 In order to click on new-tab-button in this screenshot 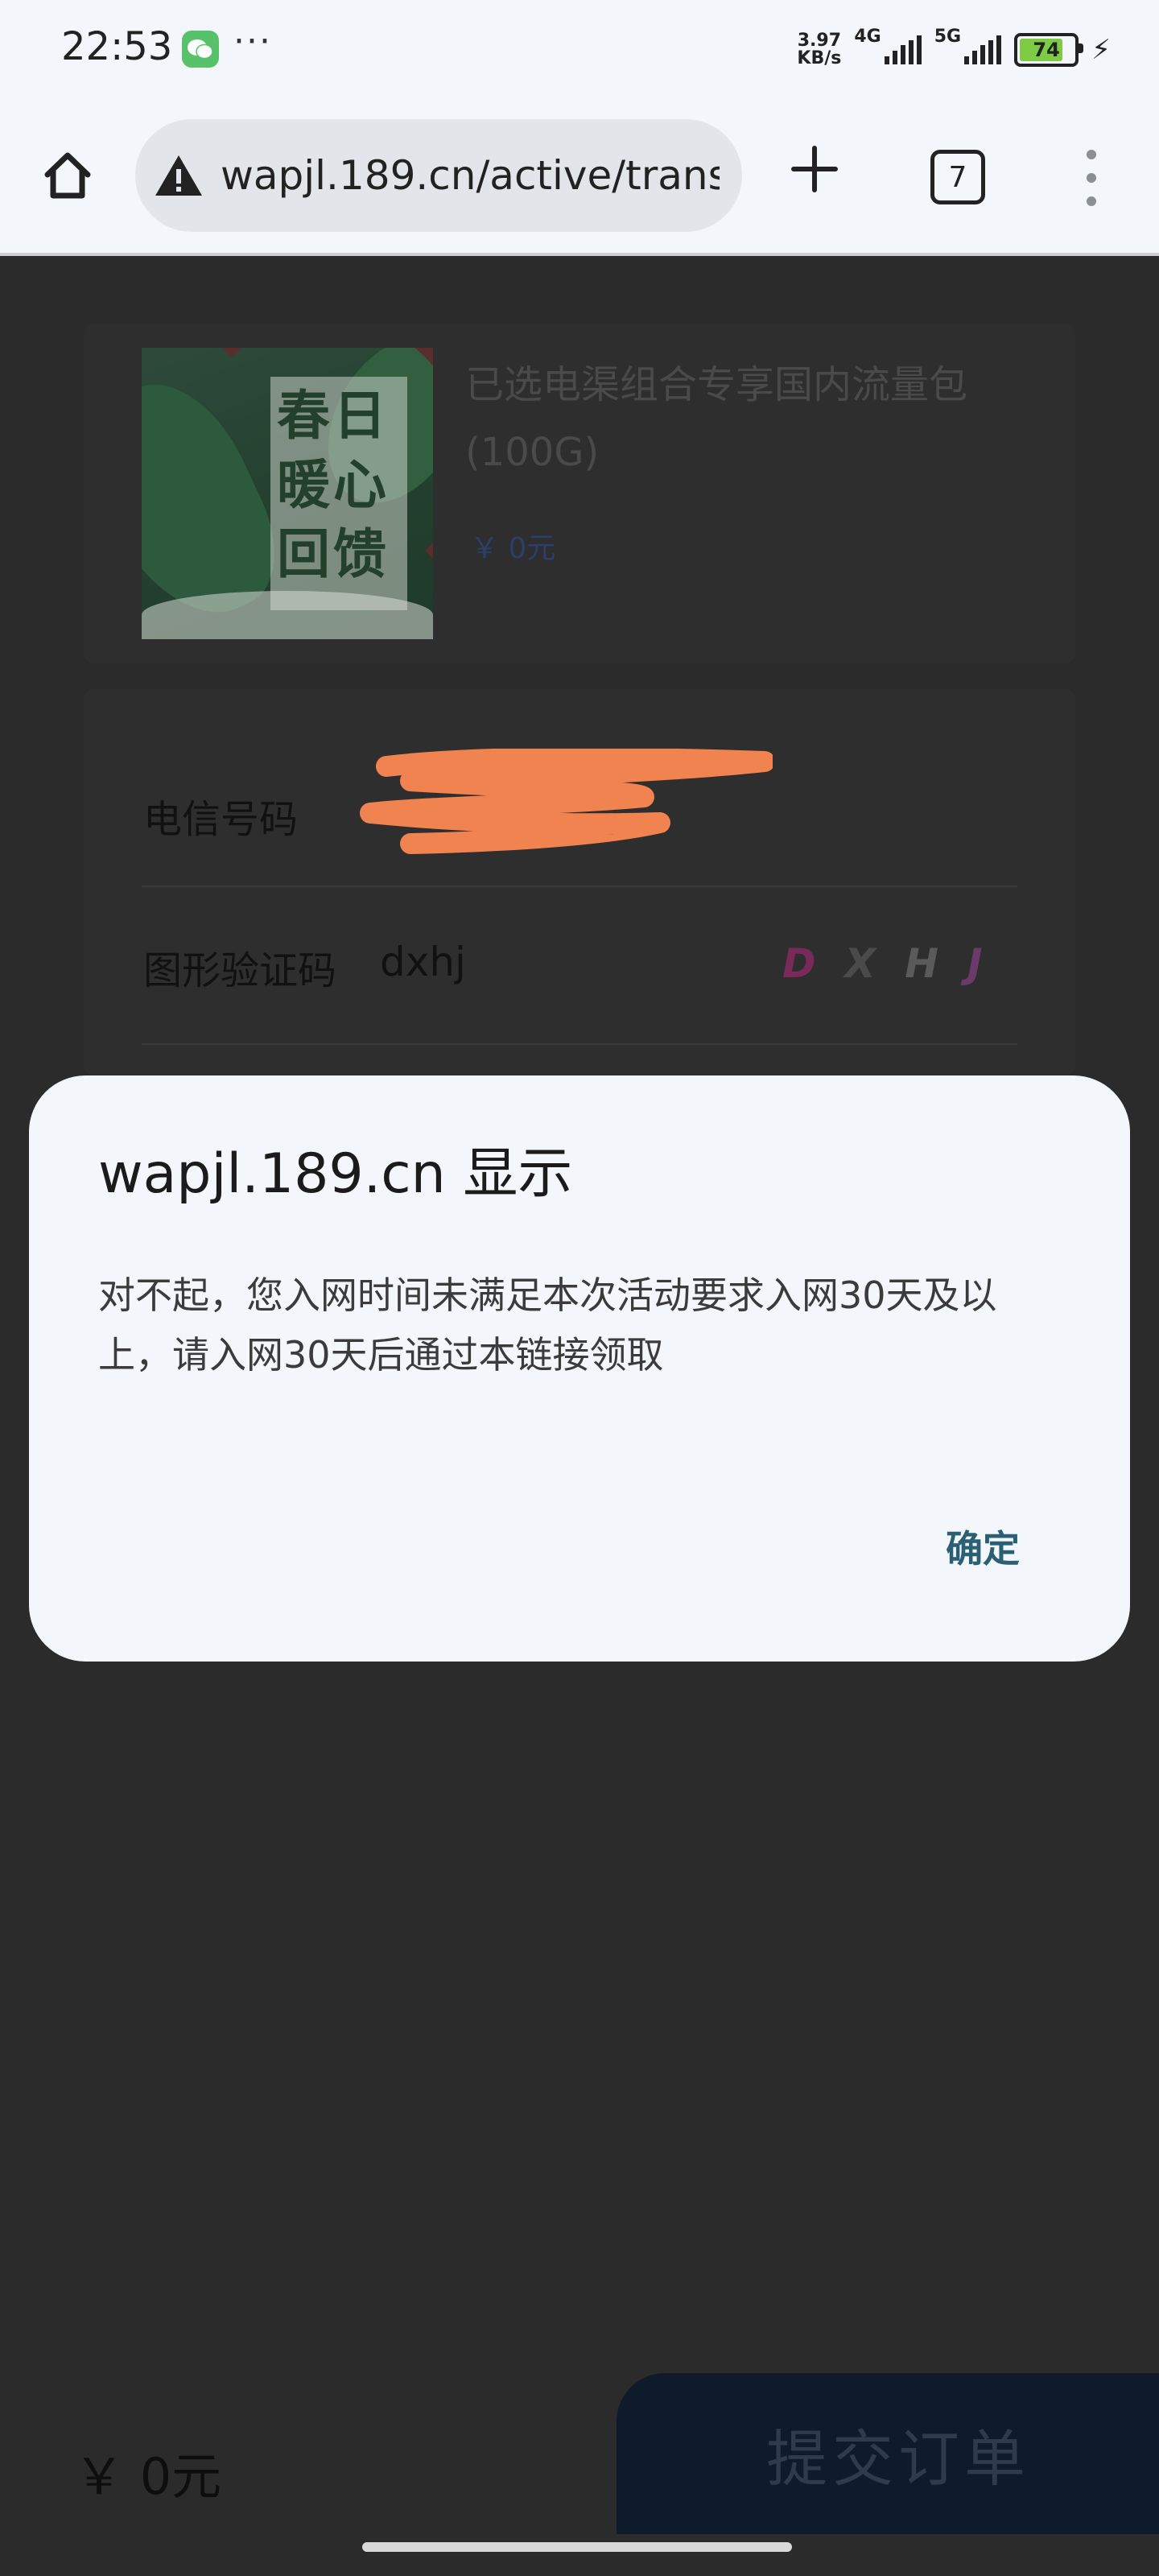, I will do `click(814, 175)`.